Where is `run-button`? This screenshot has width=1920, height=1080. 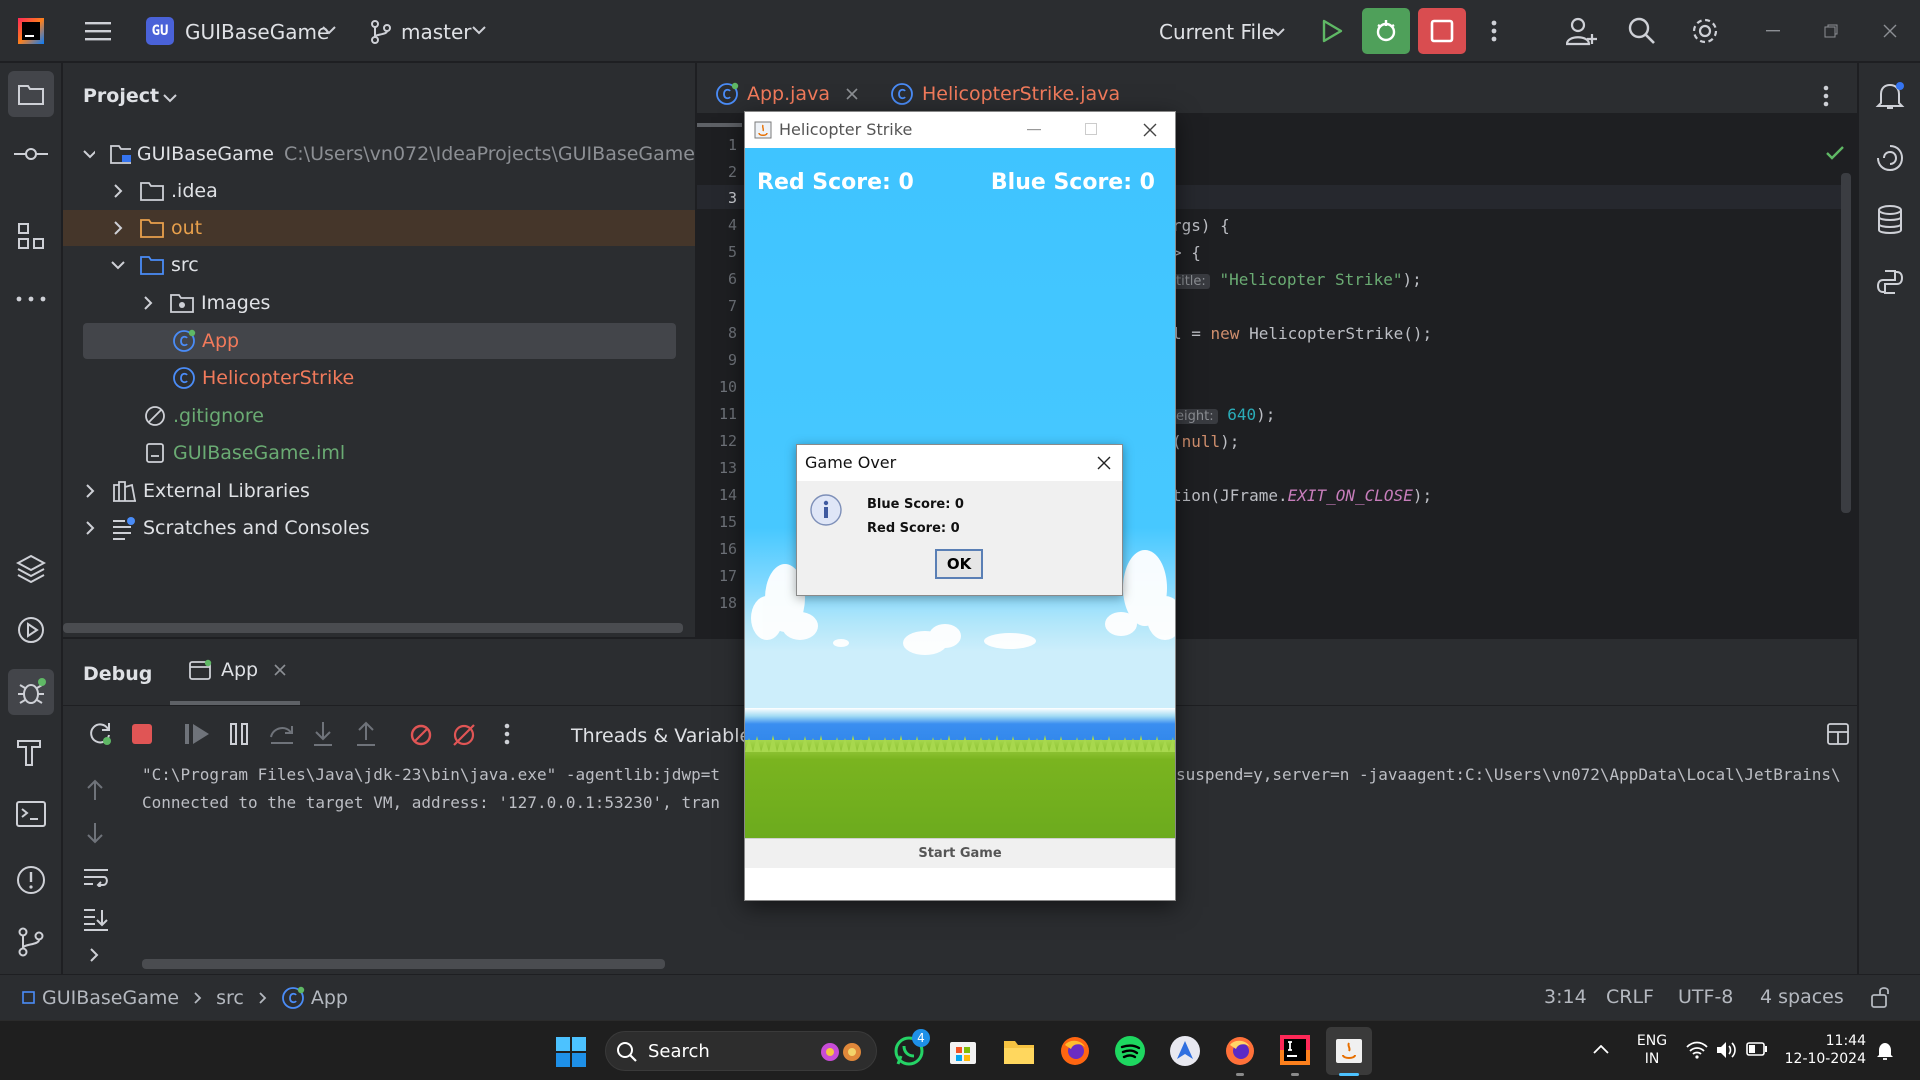
run-button is located at coordinates (1332, 31).